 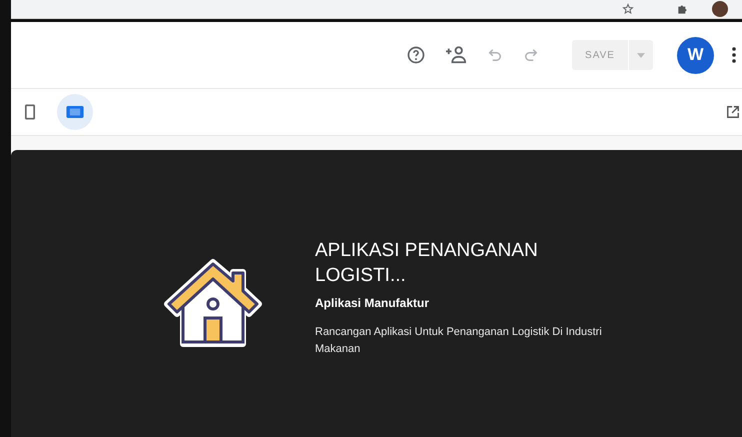 What do you see at coordinates (734, 55) in the screenshot?
I see `more-icon` at bounding box center [734, 55].